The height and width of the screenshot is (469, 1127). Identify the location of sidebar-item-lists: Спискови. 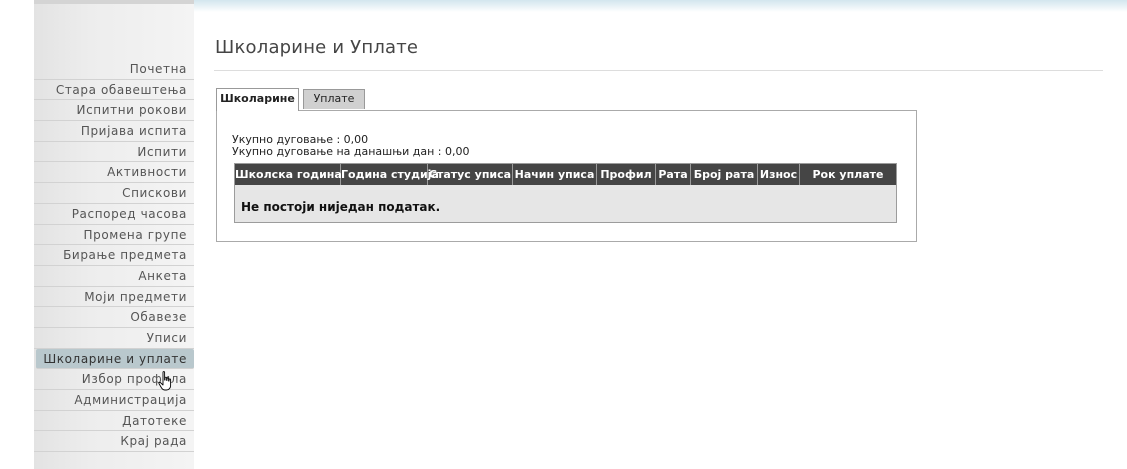
(114, 193).